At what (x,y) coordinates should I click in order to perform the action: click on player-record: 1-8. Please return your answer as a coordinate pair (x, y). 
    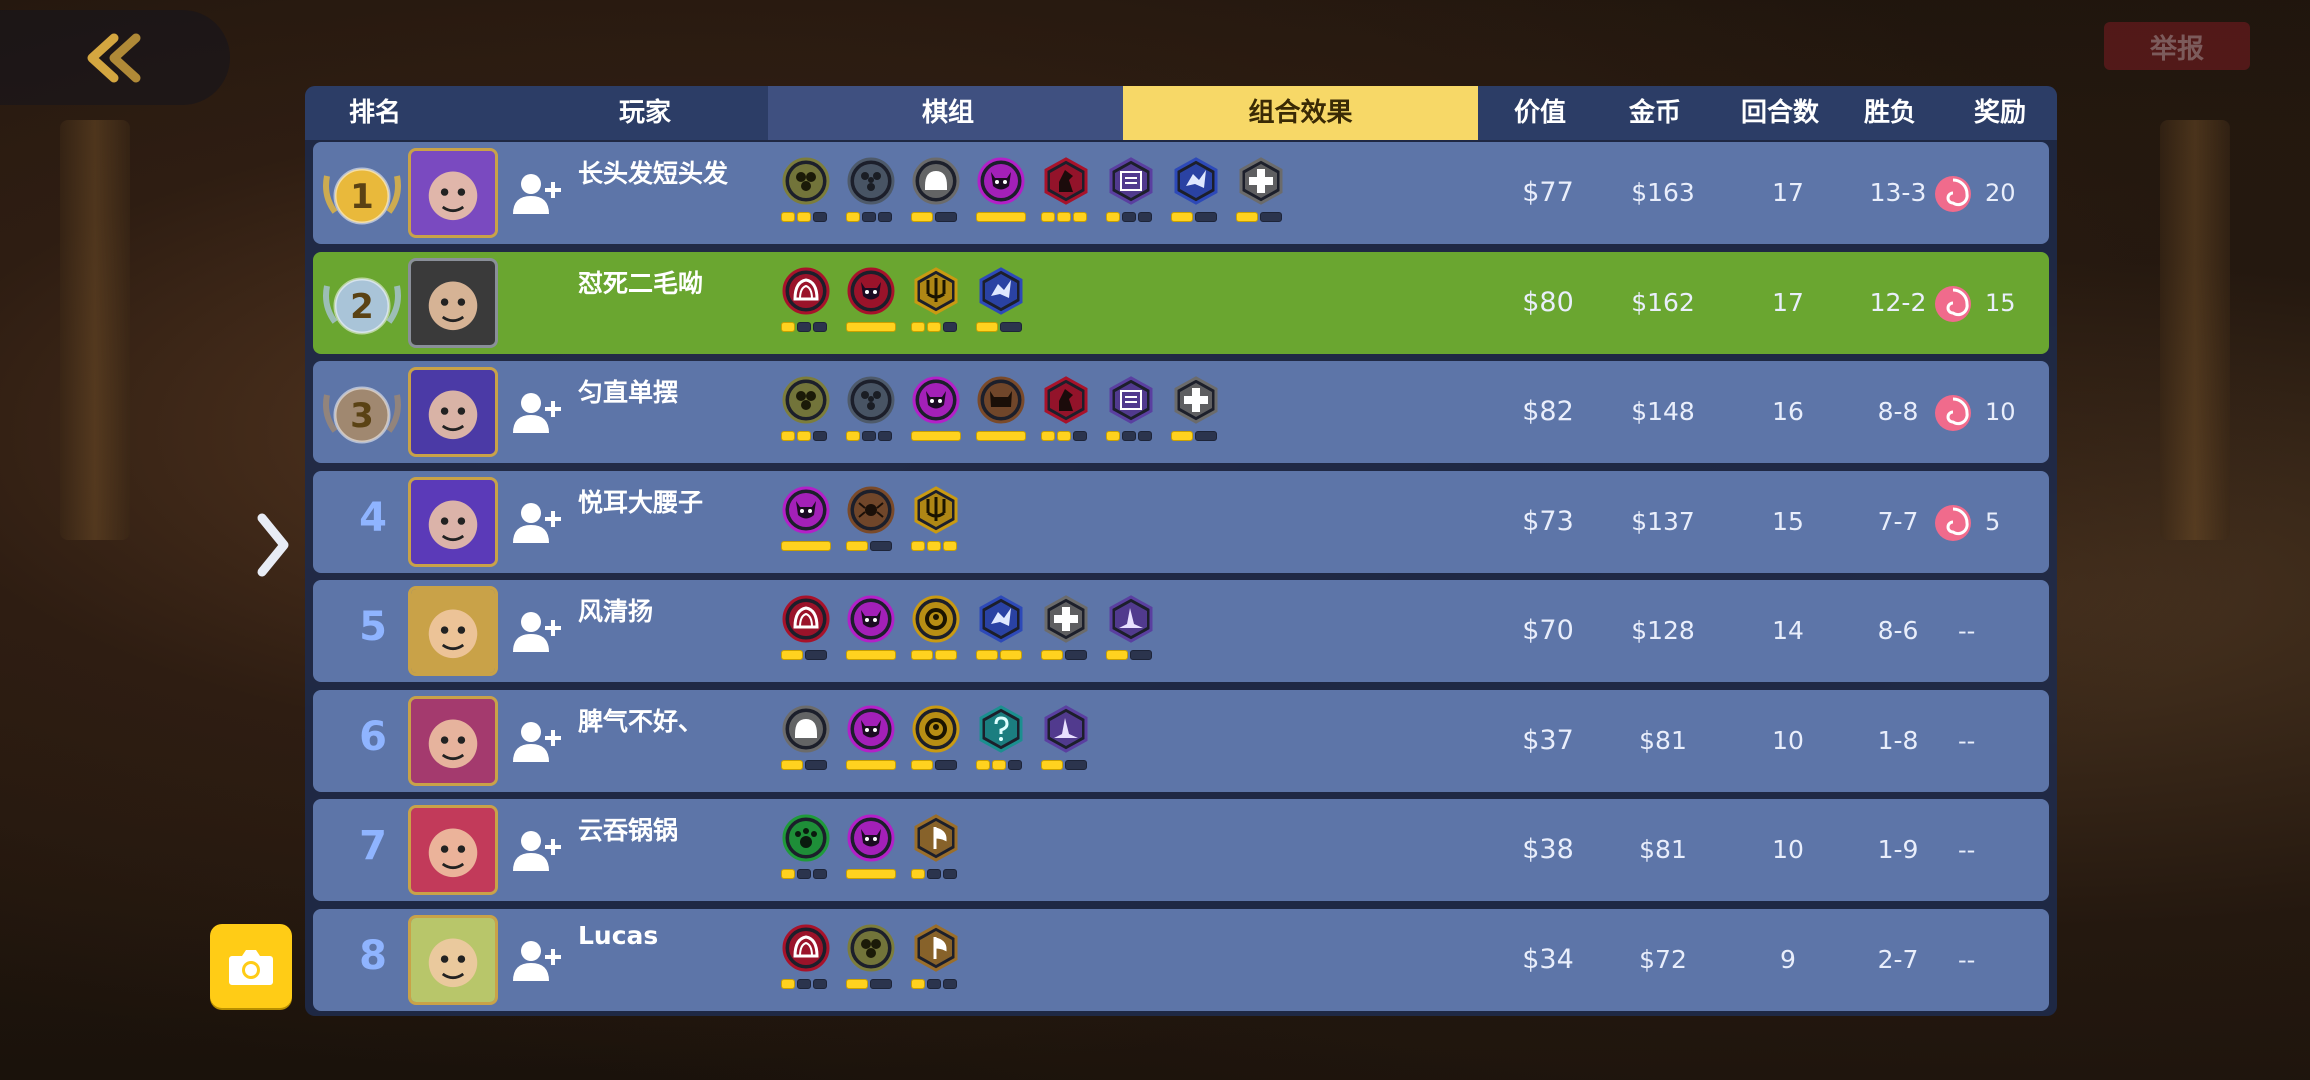
    Looking at the image, I should click on (1898, 740).